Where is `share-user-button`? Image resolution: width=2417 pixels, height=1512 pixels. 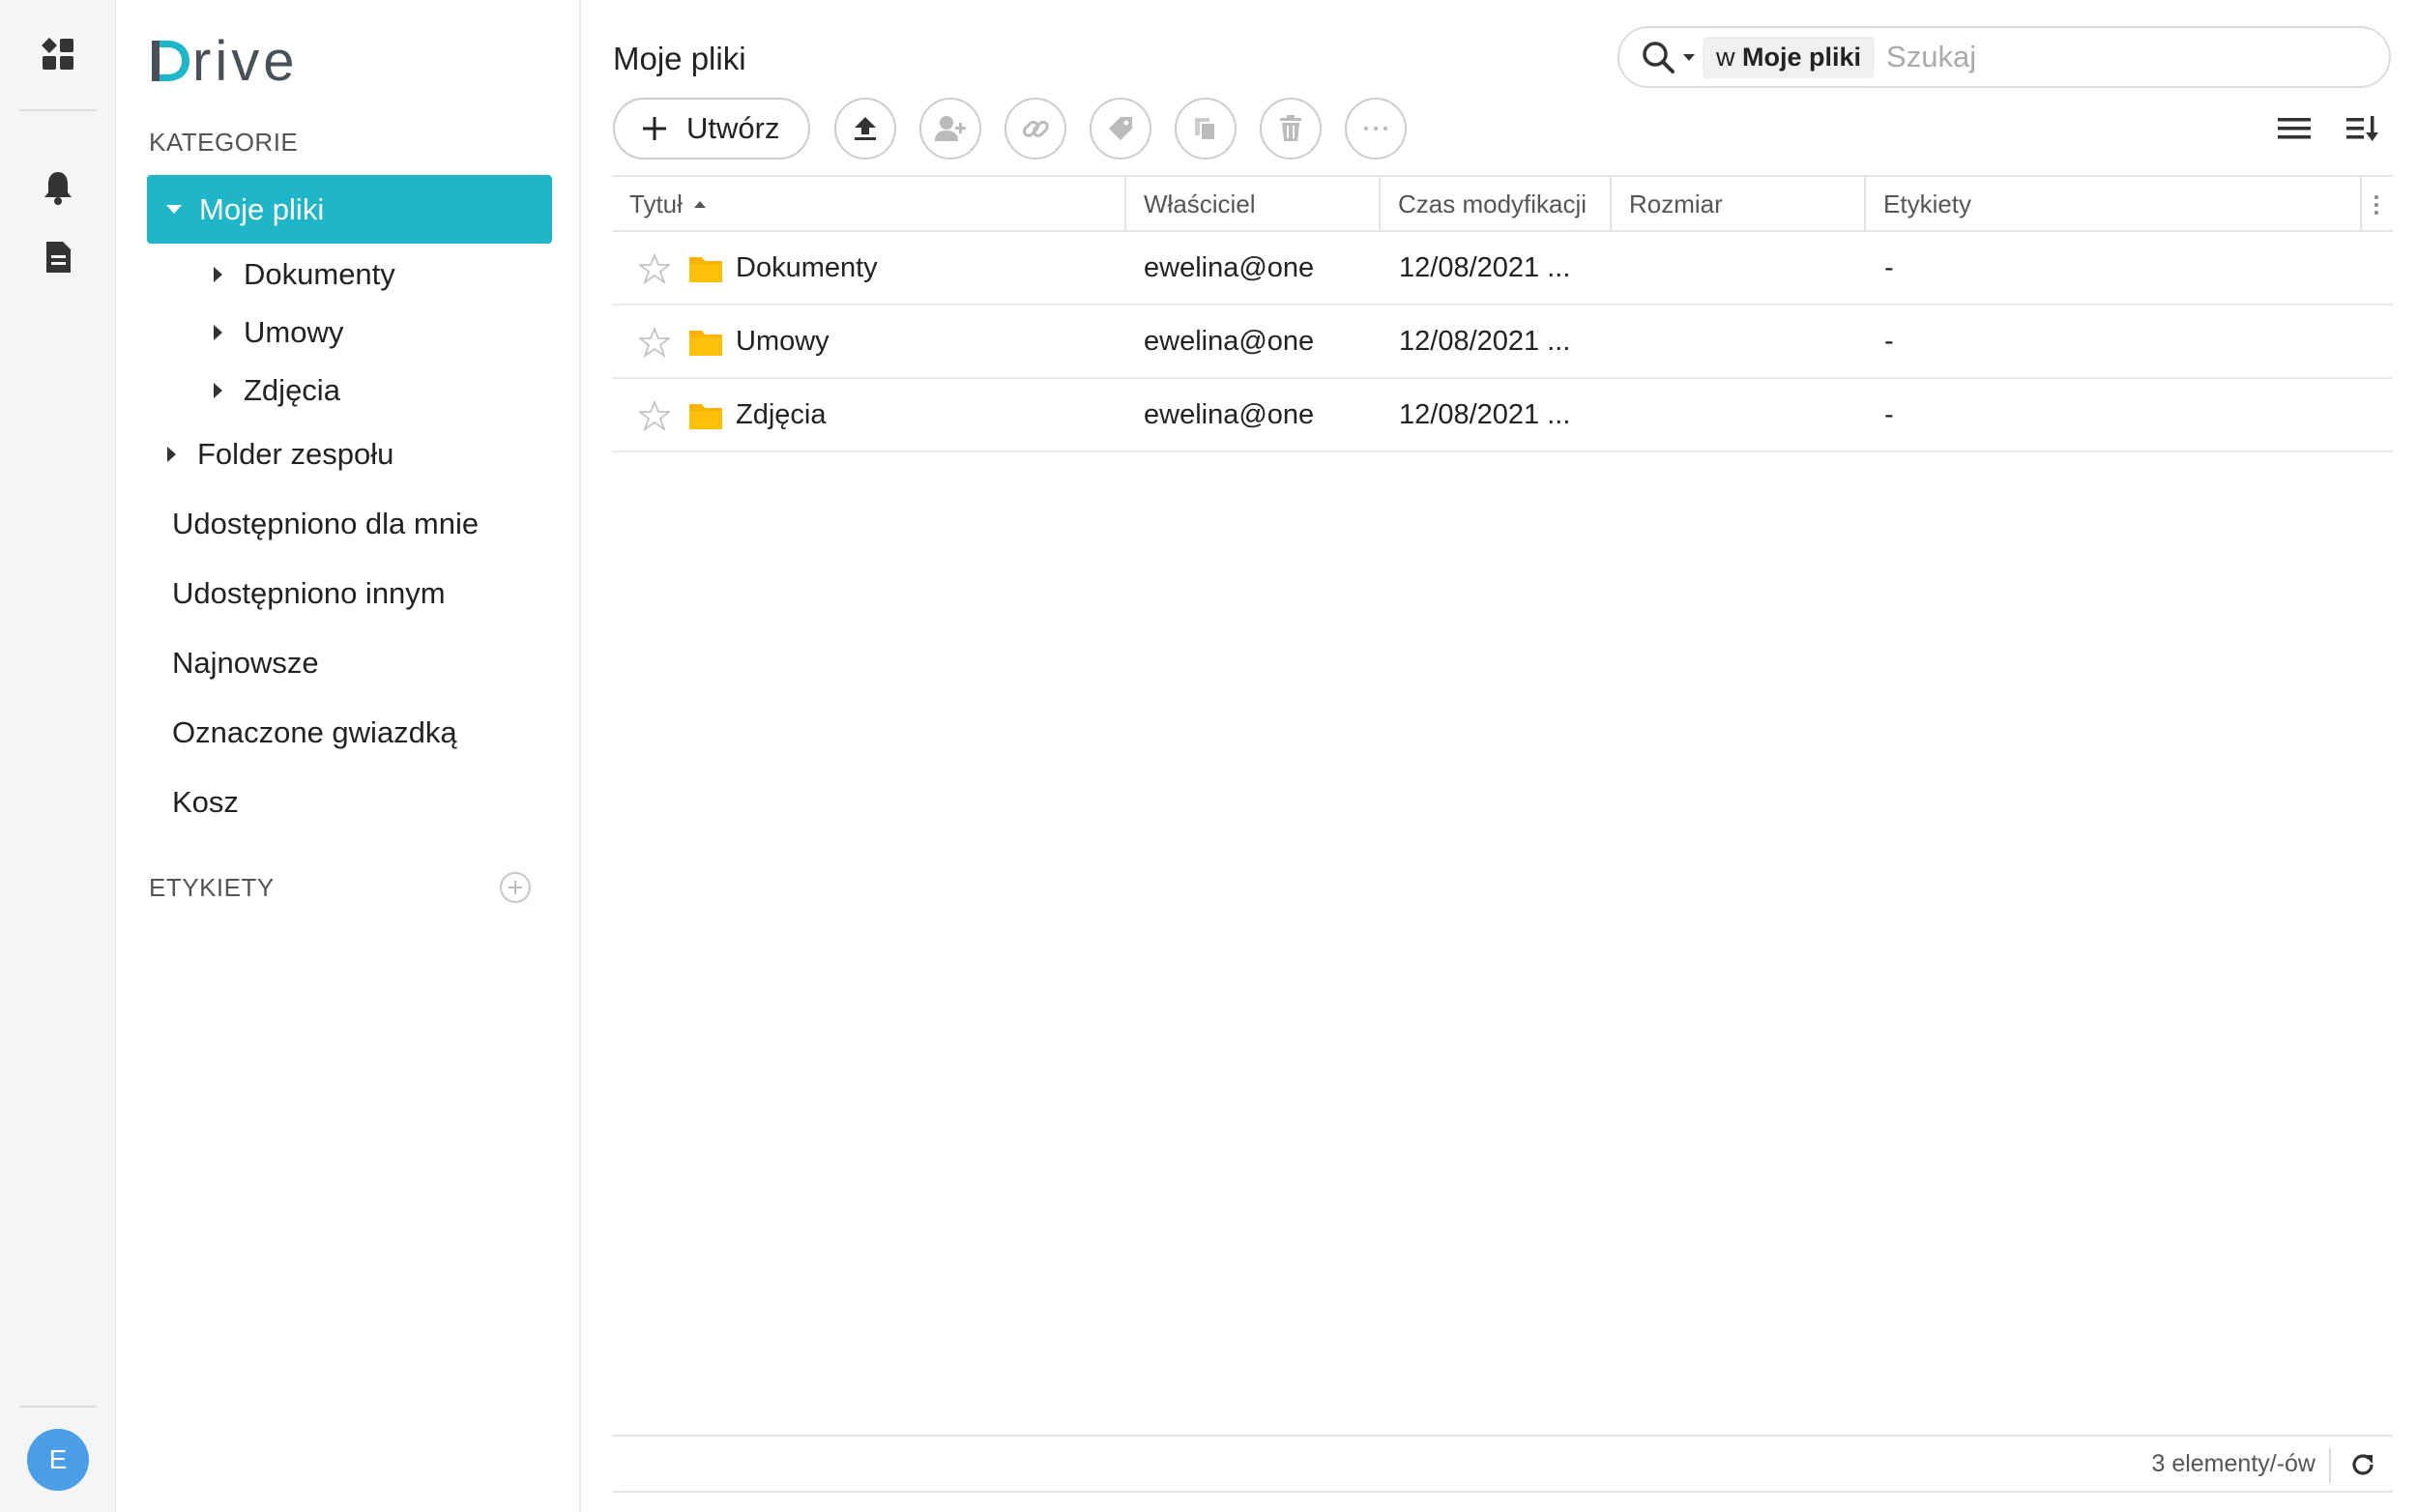 share-user-button is located at coordinates (950, 129).